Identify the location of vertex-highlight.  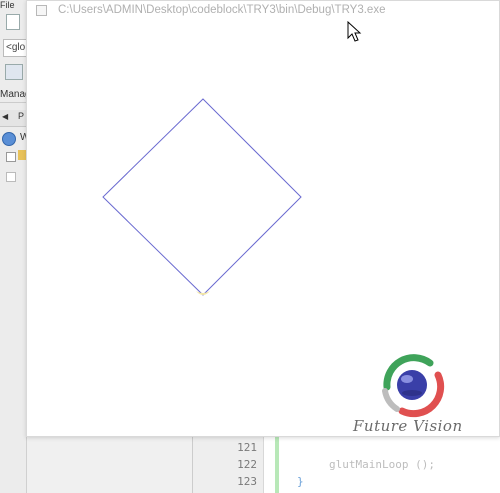
(203, 293).